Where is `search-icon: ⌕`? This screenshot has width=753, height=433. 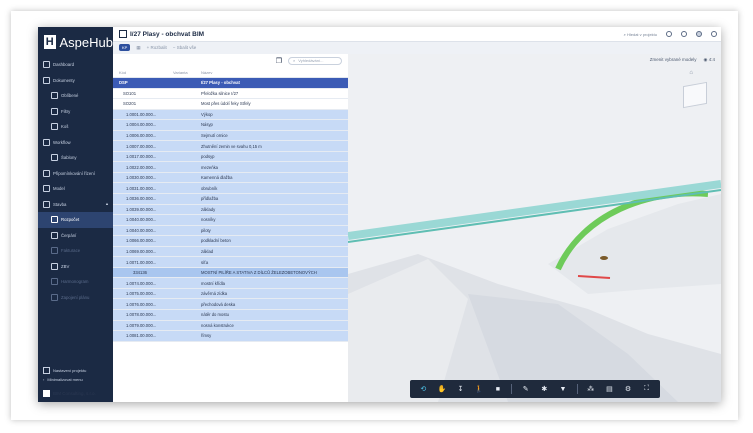 search-icon: ⌕ is located at coordinates (294, 60).